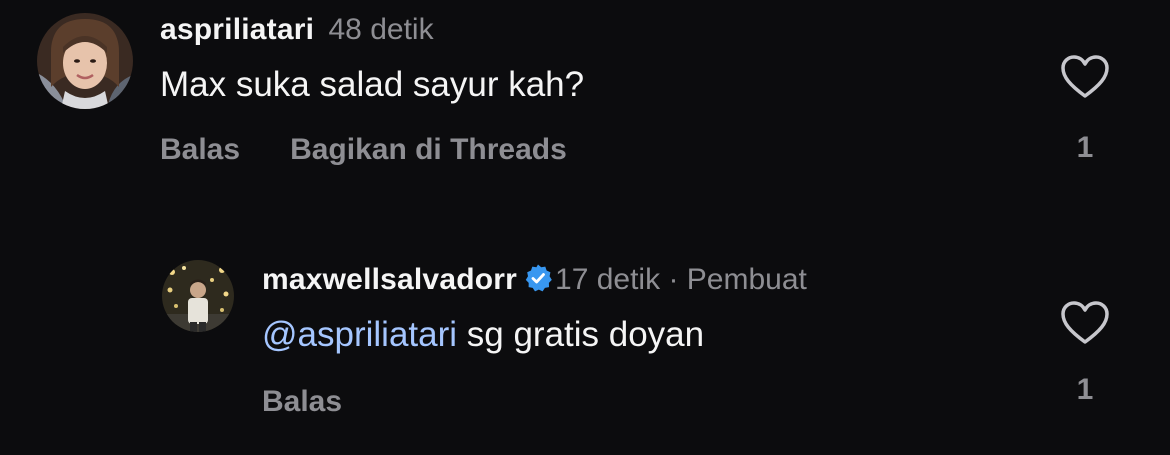 The height and width of the screenshot is (455, 1170). What do you see at coordinates (359, 334) in the screenshot?
I see `mention-link: @aspriliatari` at bounding box center [359, 334].